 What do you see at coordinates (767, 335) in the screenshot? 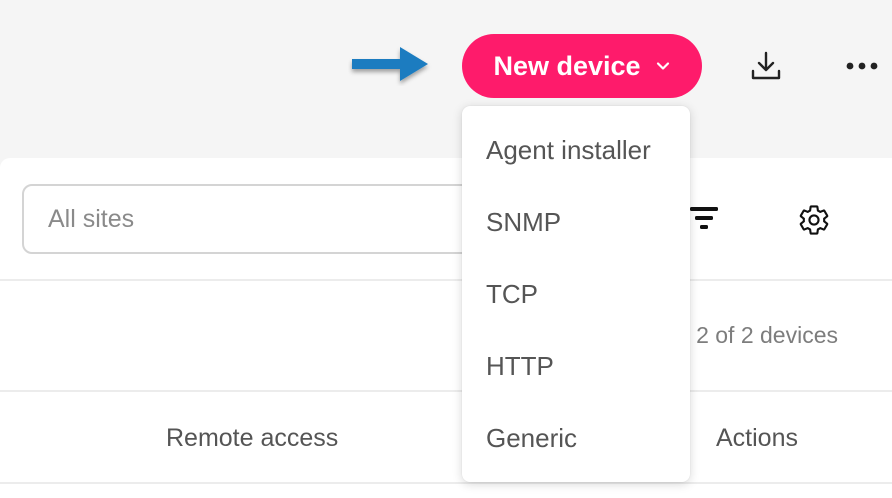
I see `device-count: 2 of 2 devices` at bounding box center [767, 335].